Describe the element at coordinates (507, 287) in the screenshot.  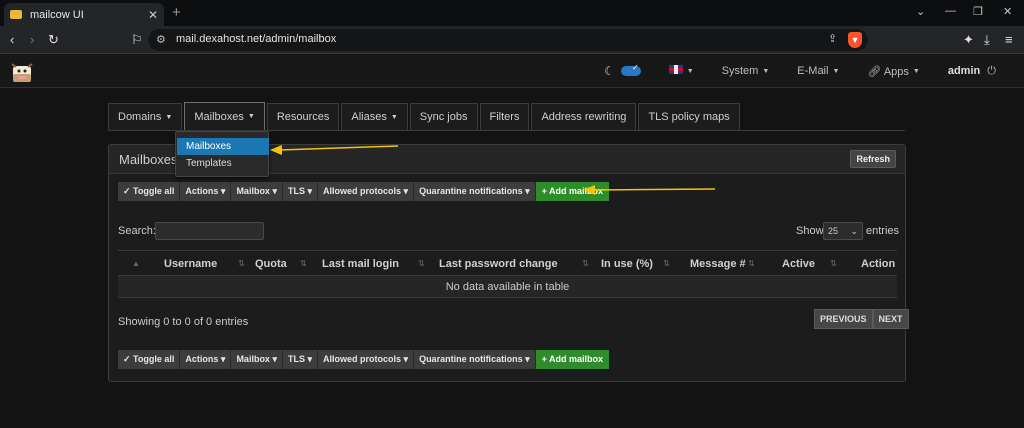
I see `empty-table-row: No data available in table` at that location.